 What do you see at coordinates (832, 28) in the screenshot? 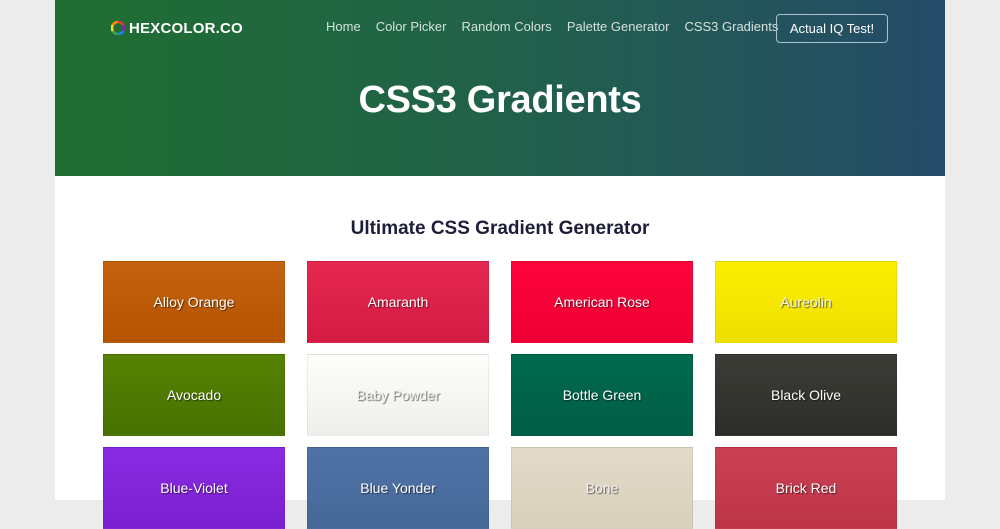
I see `iq-test-button: Actual IQ Test!` at bounding box center [832, 28].